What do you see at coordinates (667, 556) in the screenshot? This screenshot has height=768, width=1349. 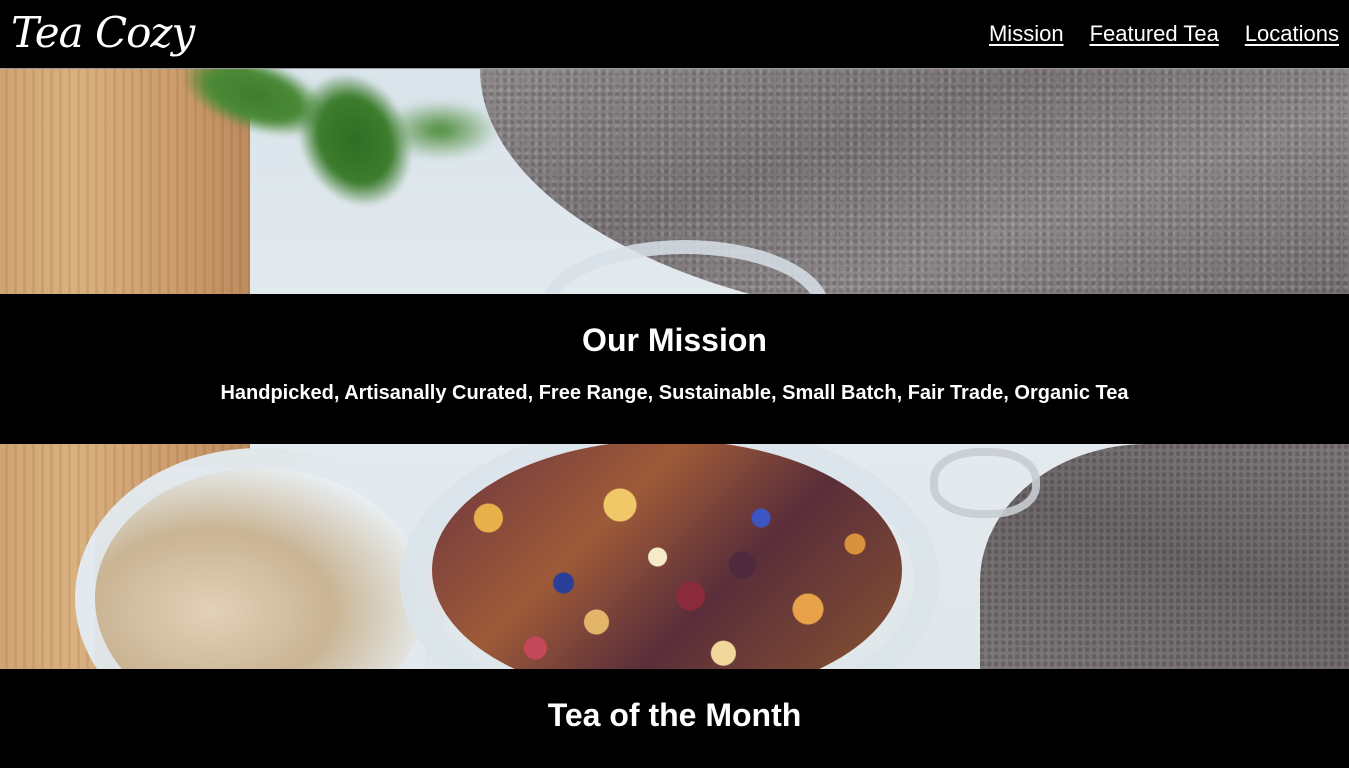 I see `loose-leaf-tea` at bounding box center [667, 556].